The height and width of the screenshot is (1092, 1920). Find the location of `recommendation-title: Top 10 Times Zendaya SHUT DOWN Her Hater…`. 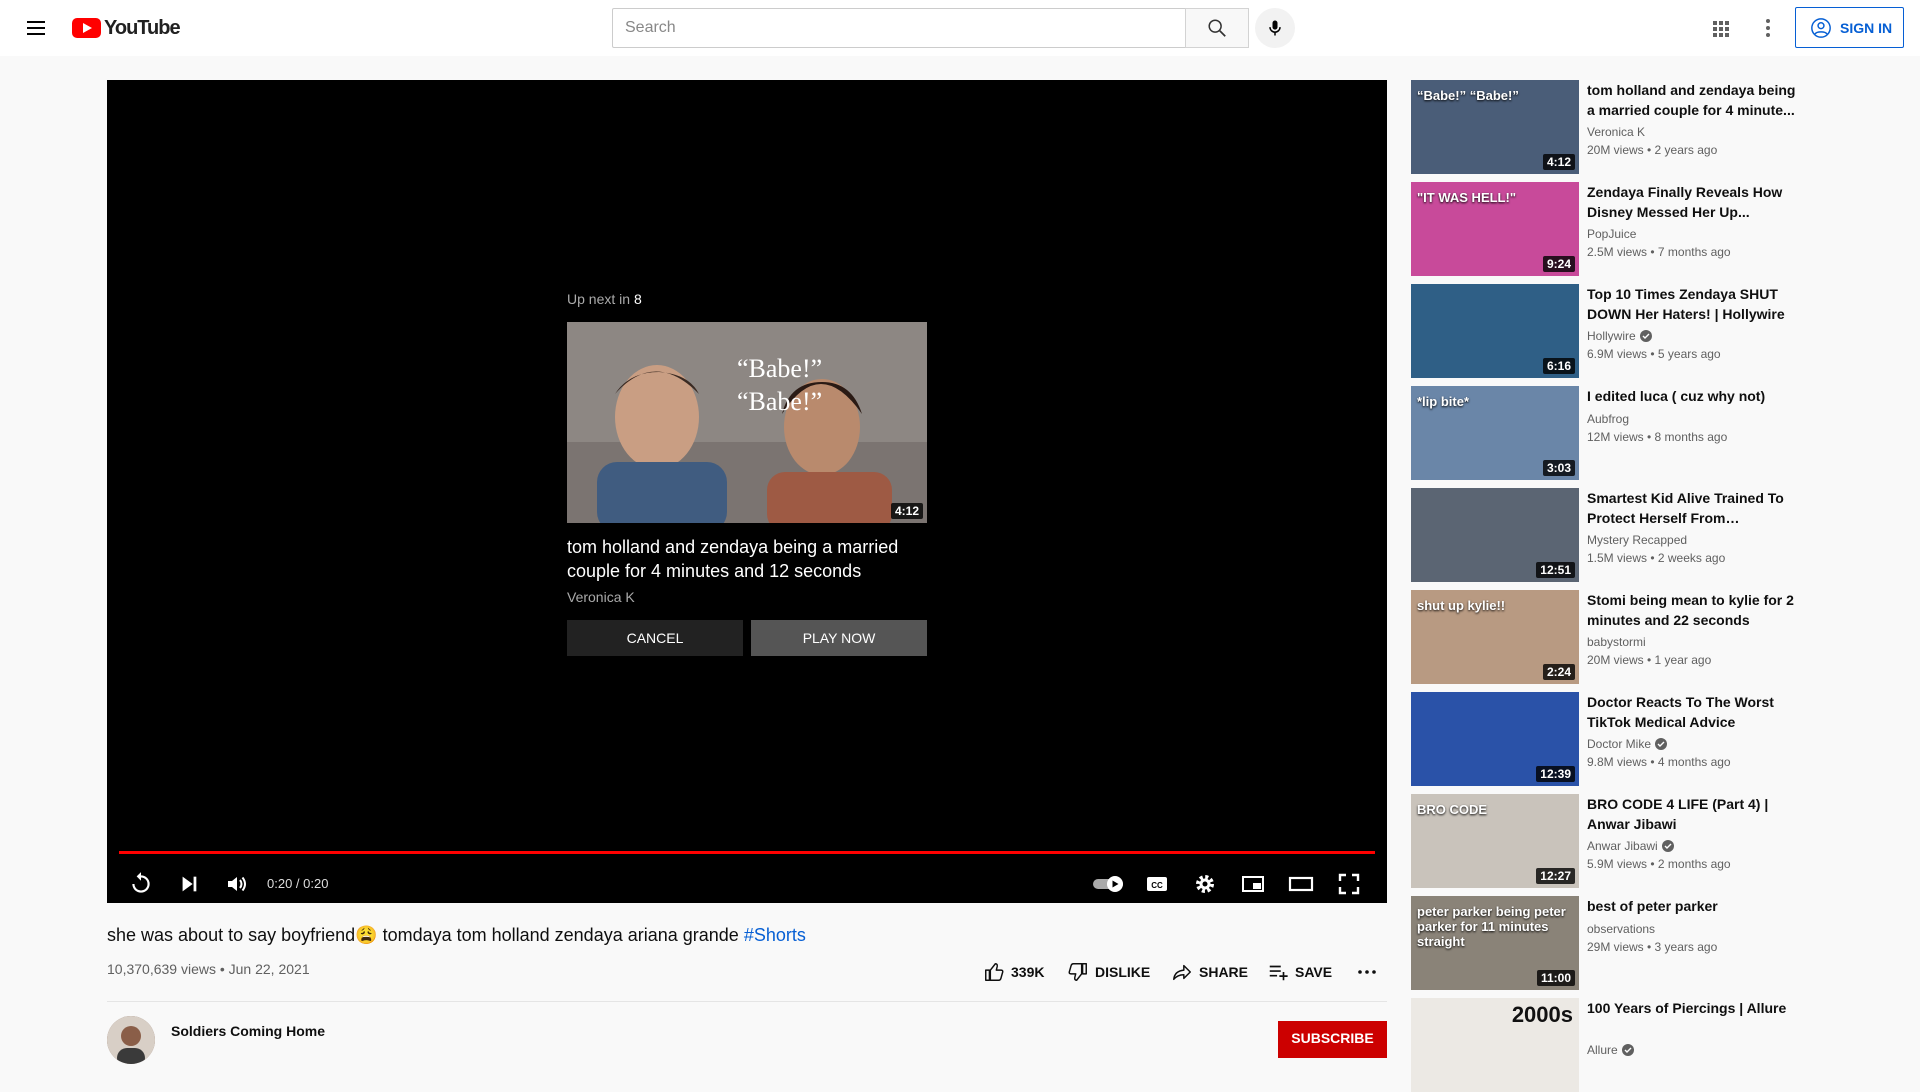

recommendation-title: Top 10 Times Zendaya SHUT DOWN Her Hater… is located at coordinates (1692, 304).